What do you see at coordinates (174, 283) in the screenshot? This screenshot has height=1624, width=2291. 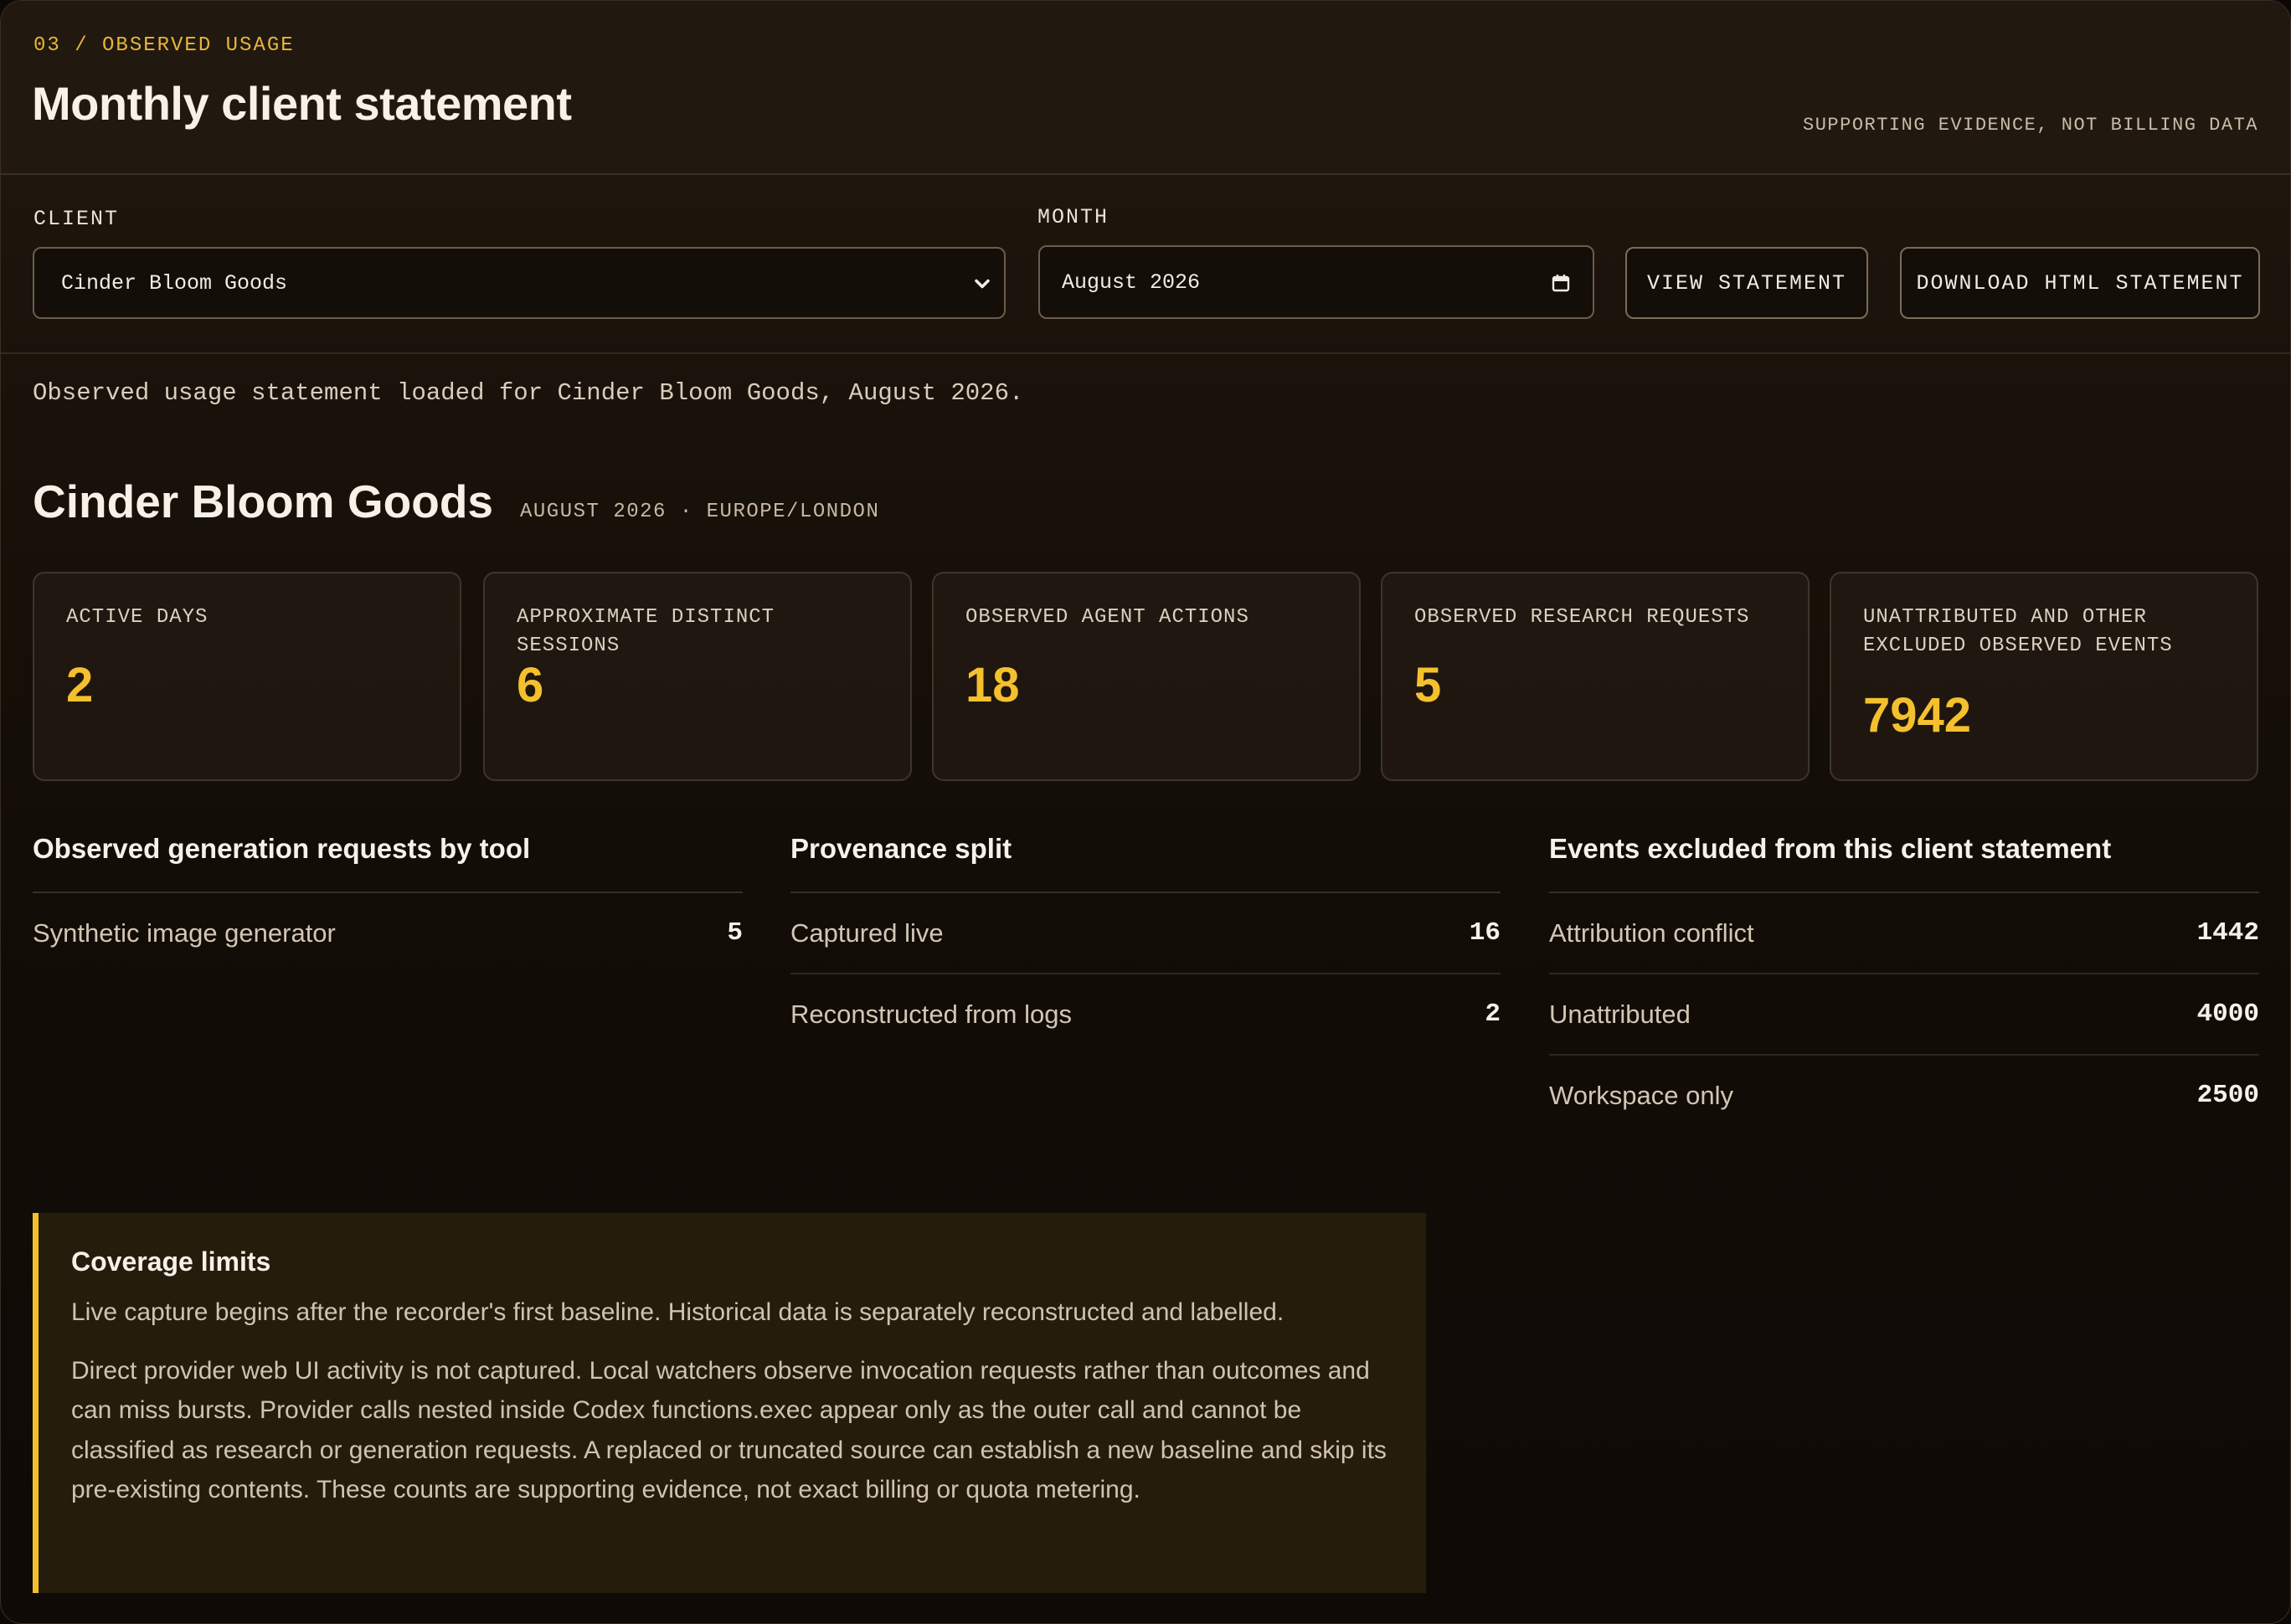 I see `client-select-value: Cinder Bloom Goods` at bounding box center [174, 283].